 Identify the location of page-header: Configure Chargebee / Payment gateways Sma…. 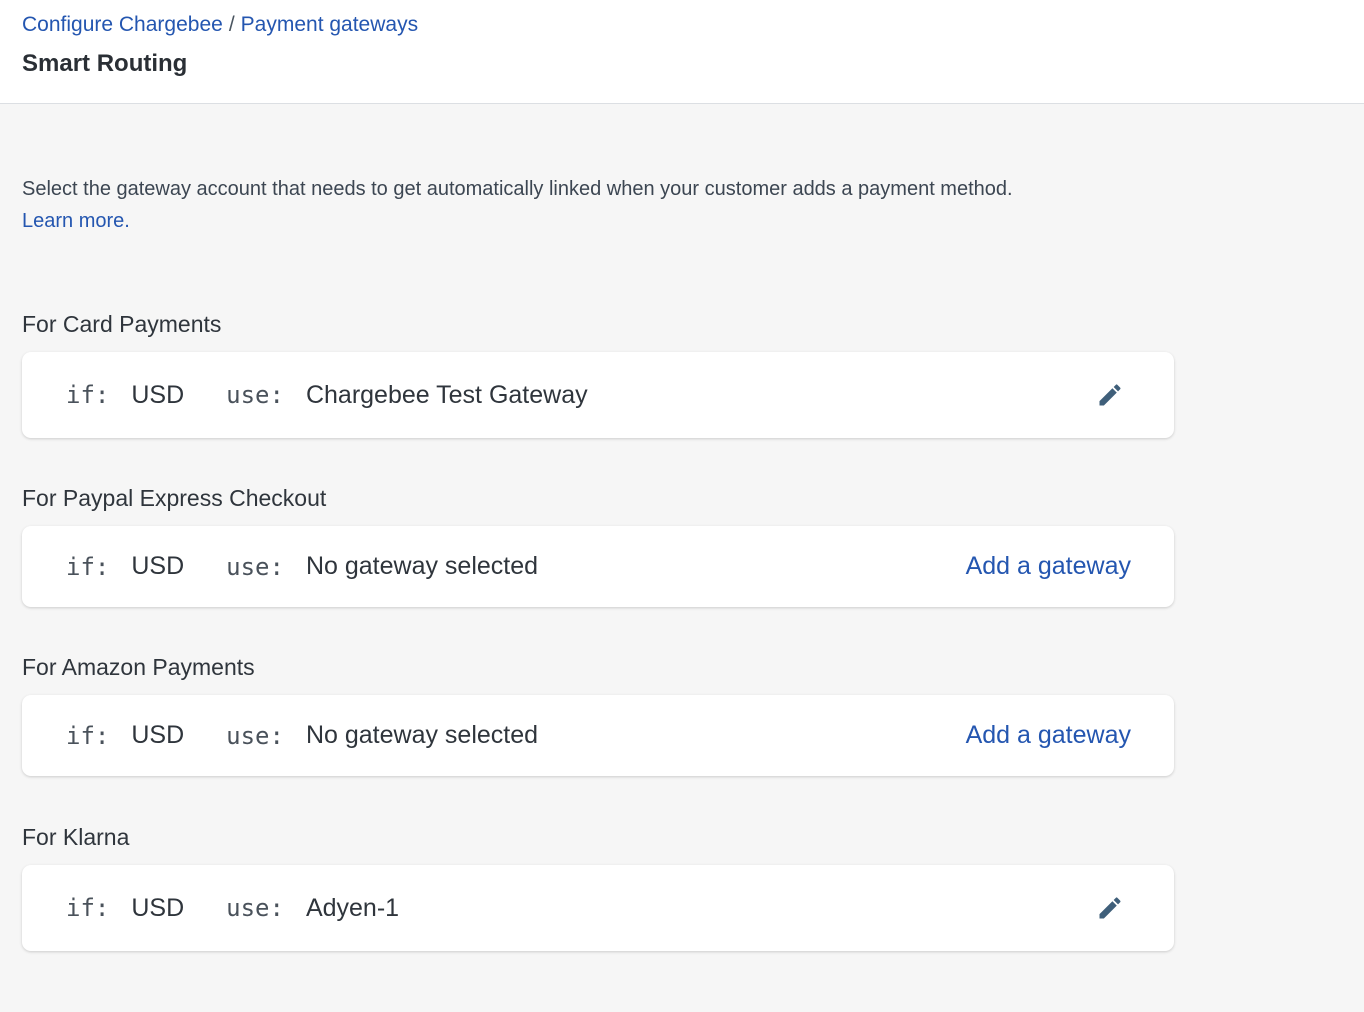
(682, 52).